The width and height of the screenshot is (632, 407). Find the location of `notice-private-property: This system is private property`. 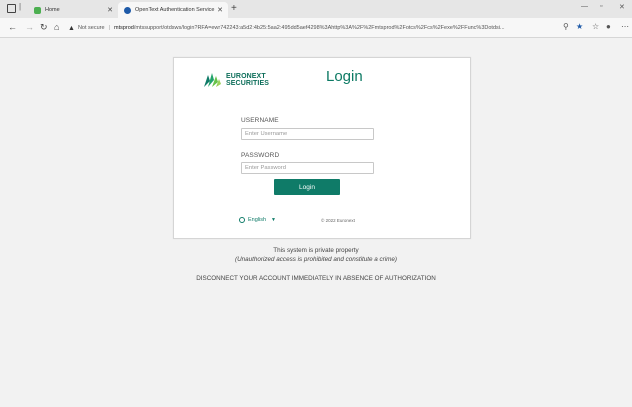

notice-private-property: This system is private property is located at coordinates (316, 250).